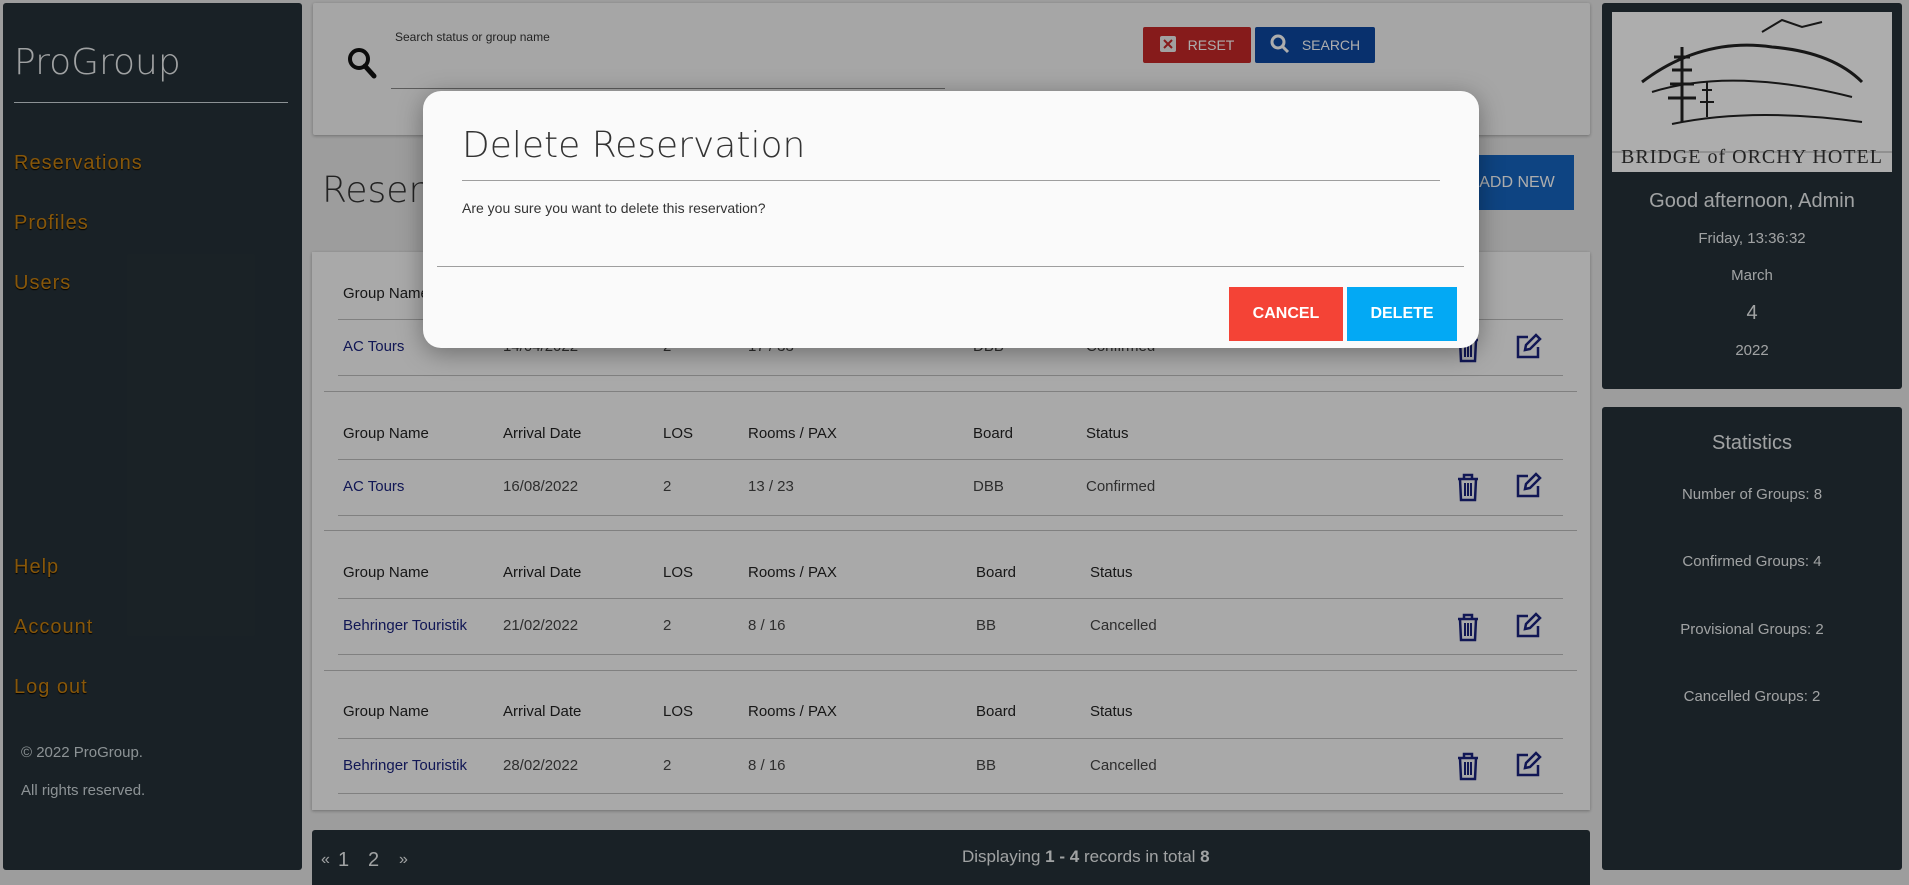  What do you see at coordinates (1402, 314) in the screenshot?
I see `delete-button: DELETE` at bounding box center [1402, 314].